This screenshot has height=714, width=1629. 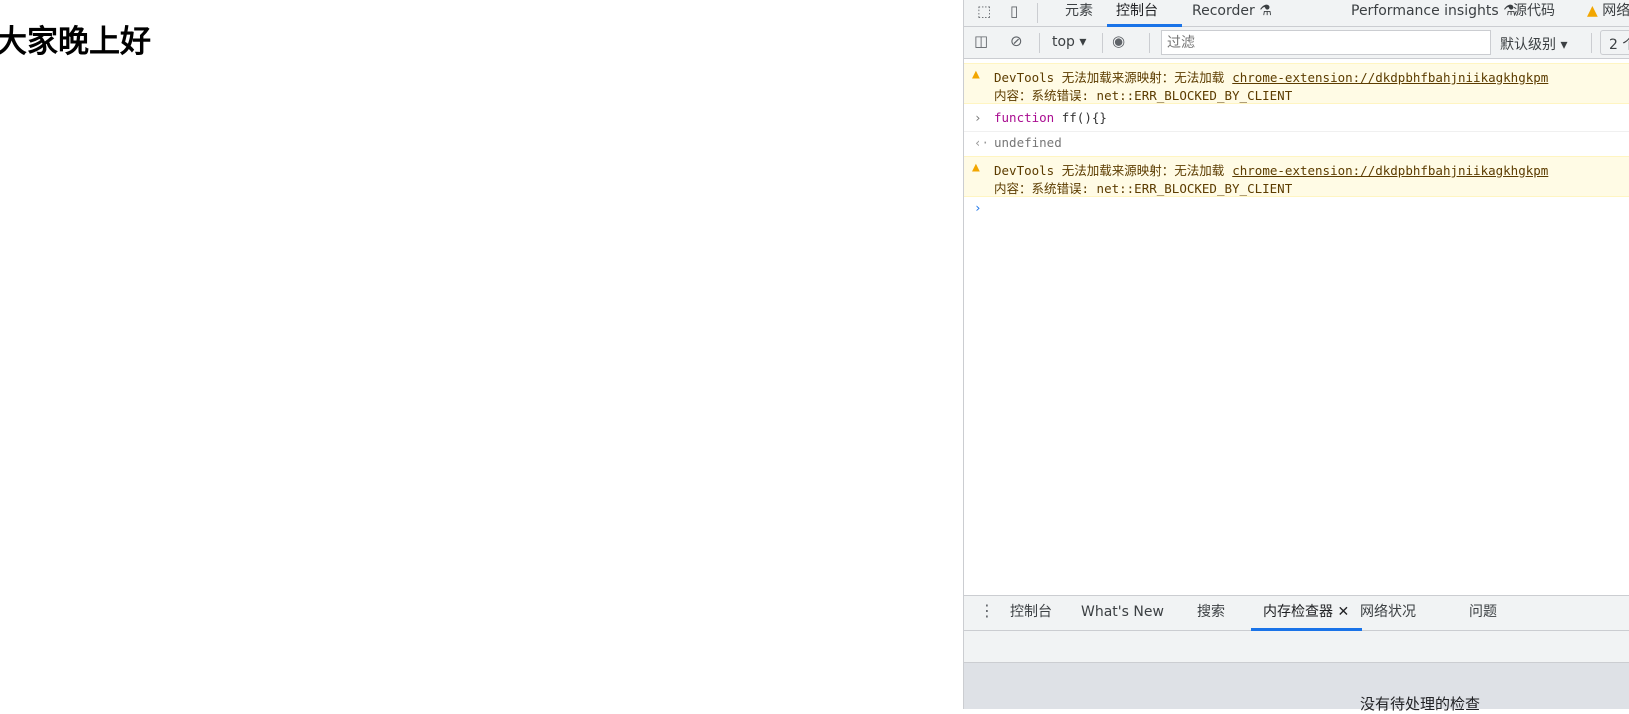 What do you see at coordinates (75, 42) in the screenshot?
I see `page-heading: 大家晚上好` at bounding box center [75, 42].